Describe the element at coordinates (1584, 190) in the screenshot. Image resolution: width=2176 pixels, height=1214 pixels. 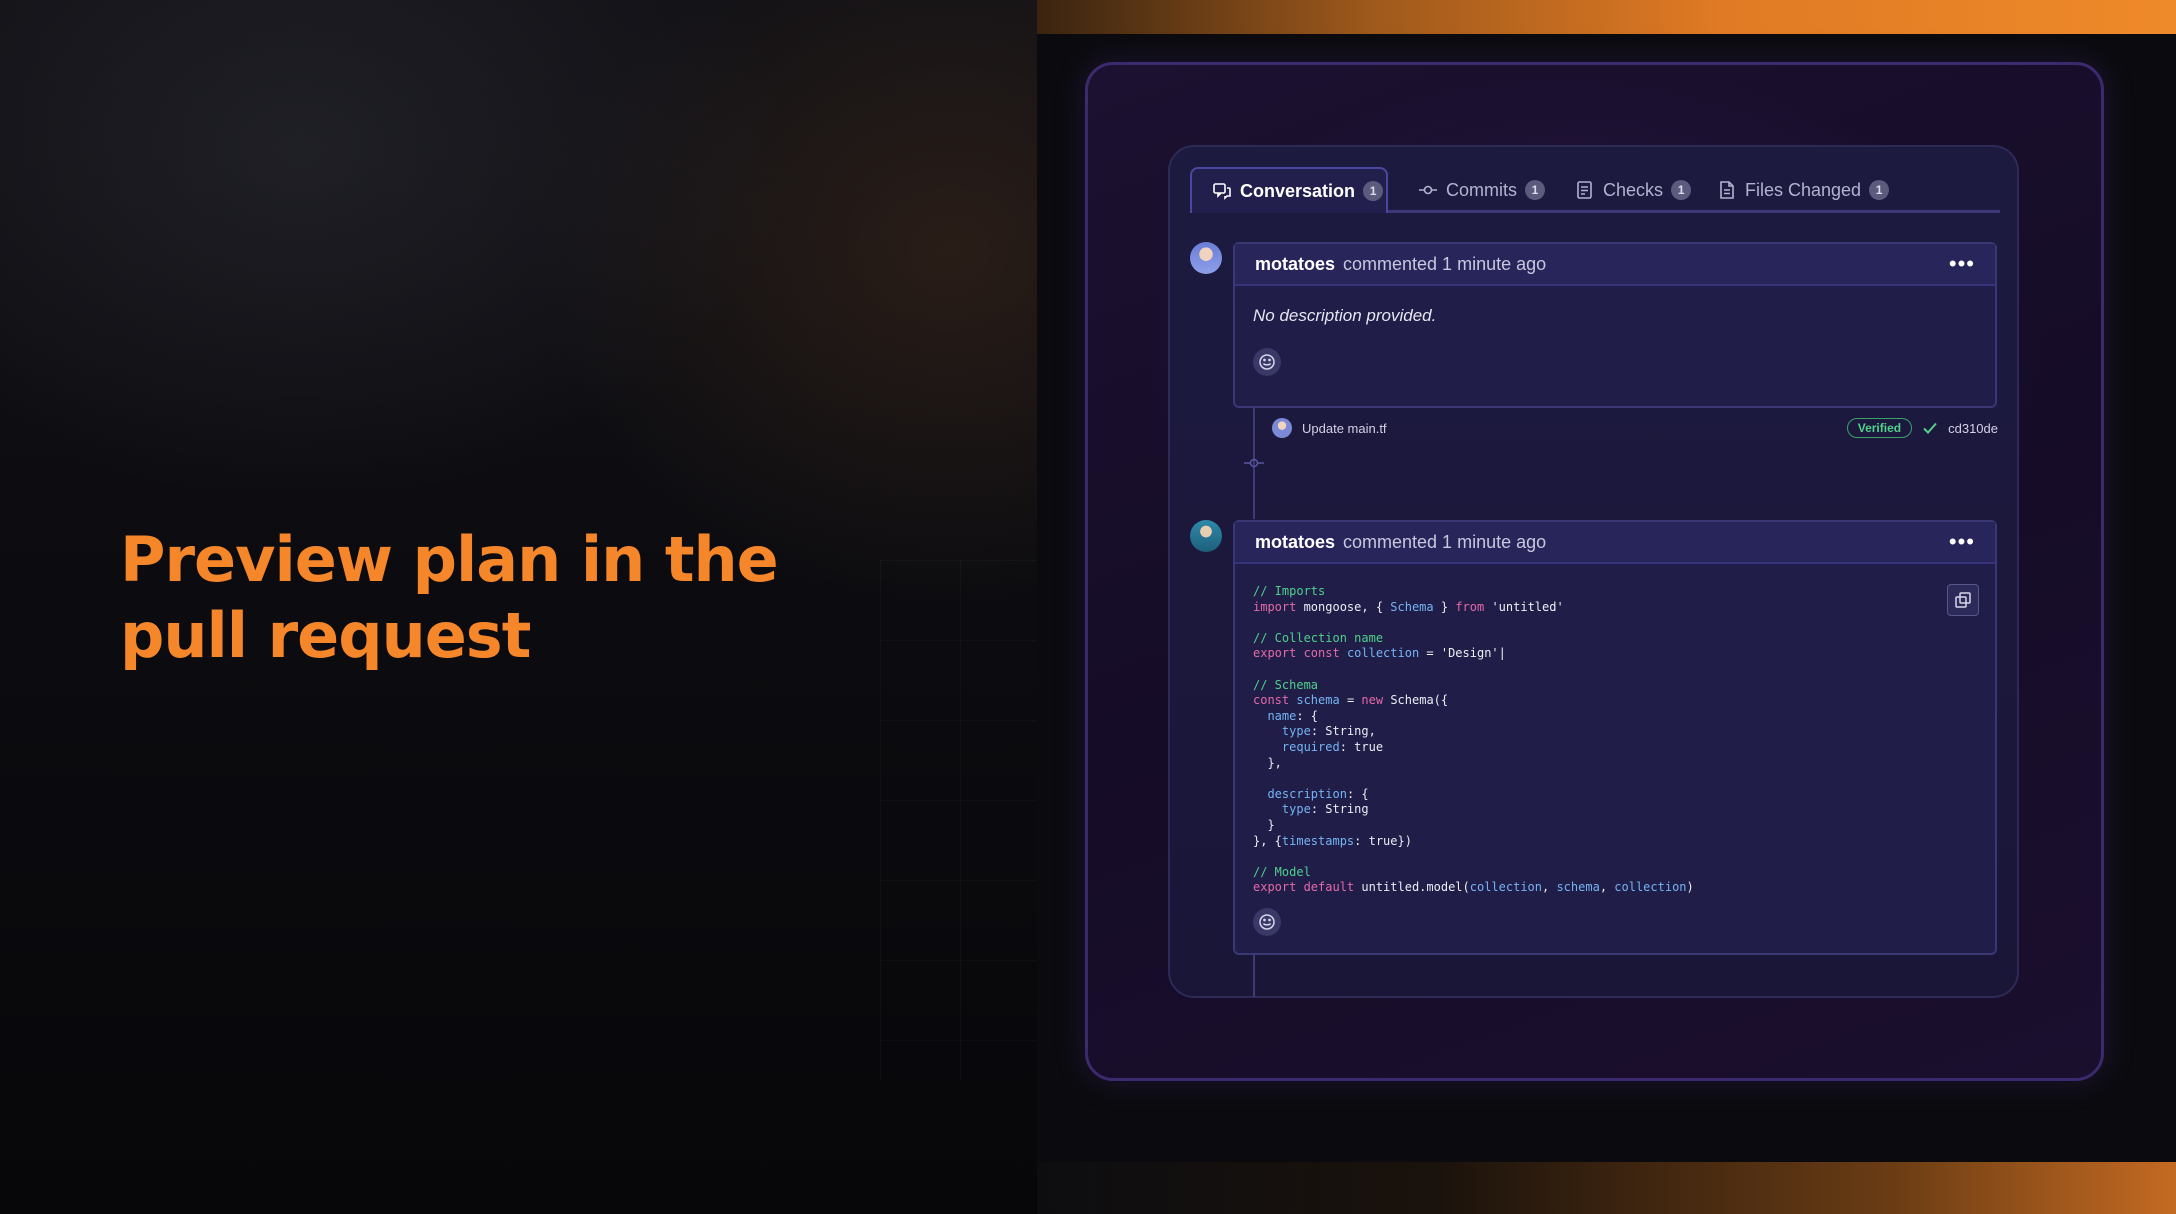
I see `checklist-icon` at that location.